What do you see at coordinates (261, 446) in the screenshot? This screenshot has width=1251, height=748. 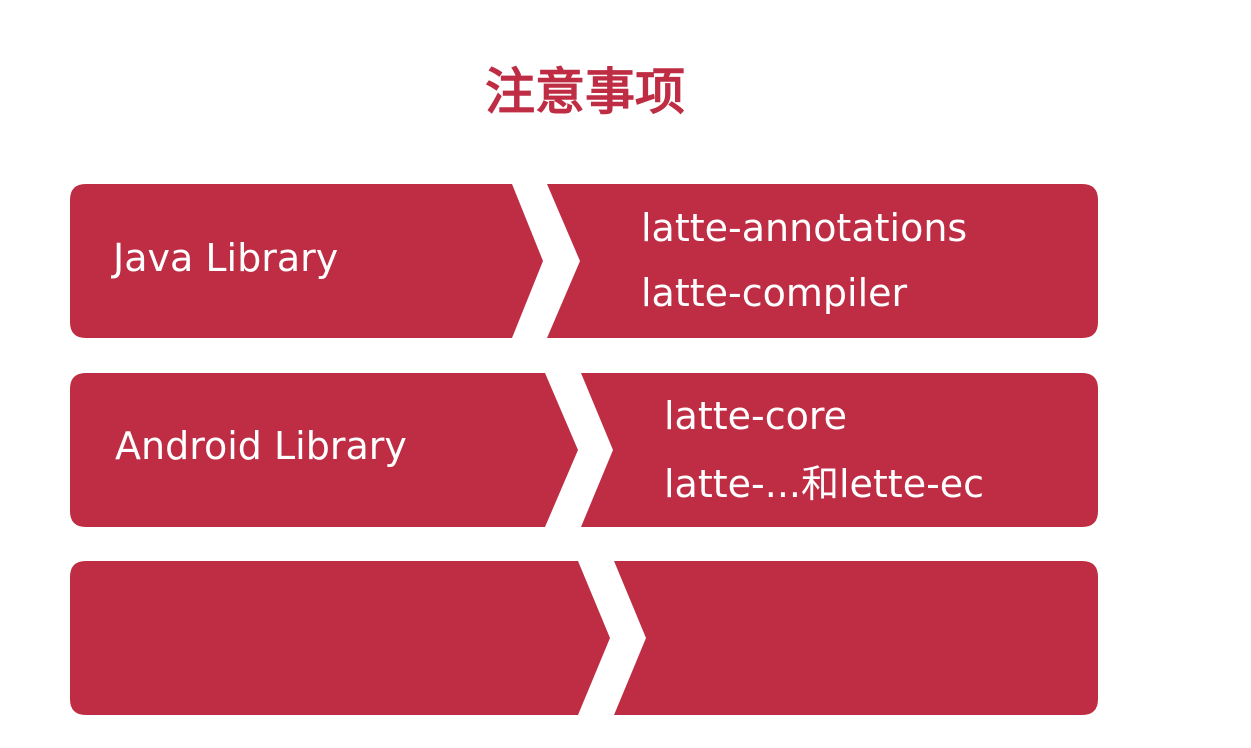 I see `row-2-label: Android Library` at bounding box center [261, 446].